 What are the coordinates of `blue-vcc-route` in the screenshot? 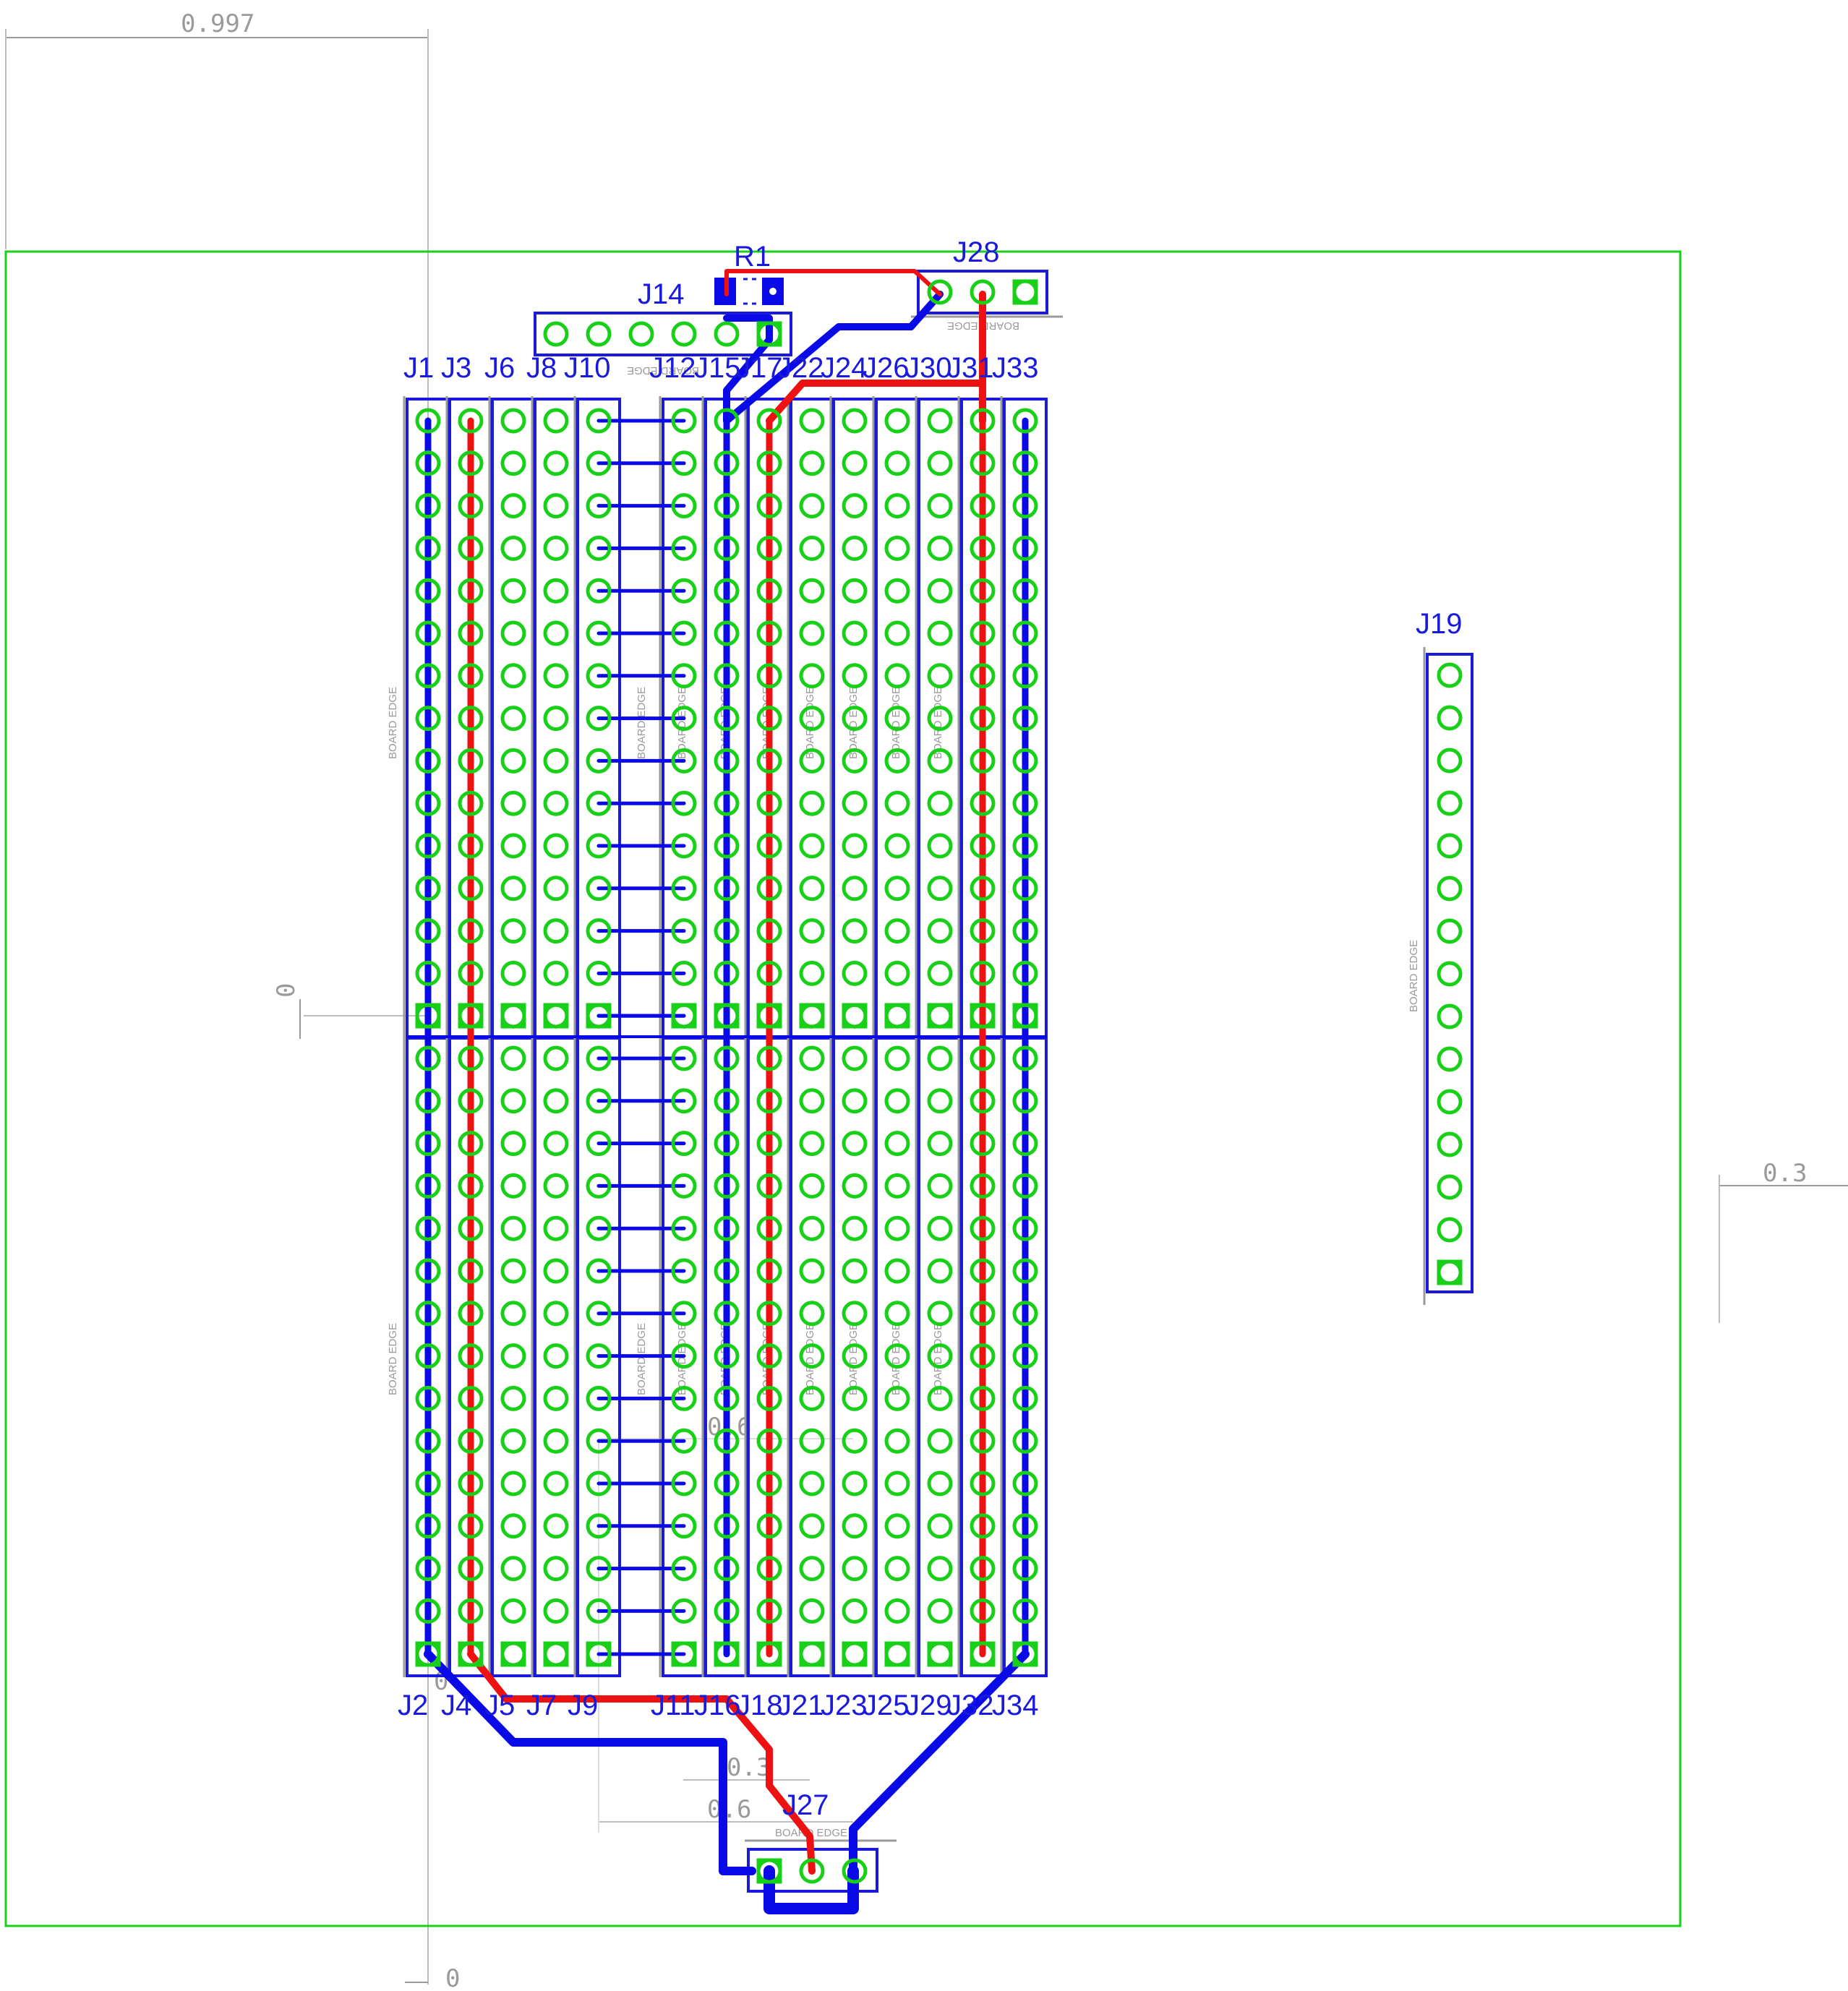 It's located at (940, 1762).